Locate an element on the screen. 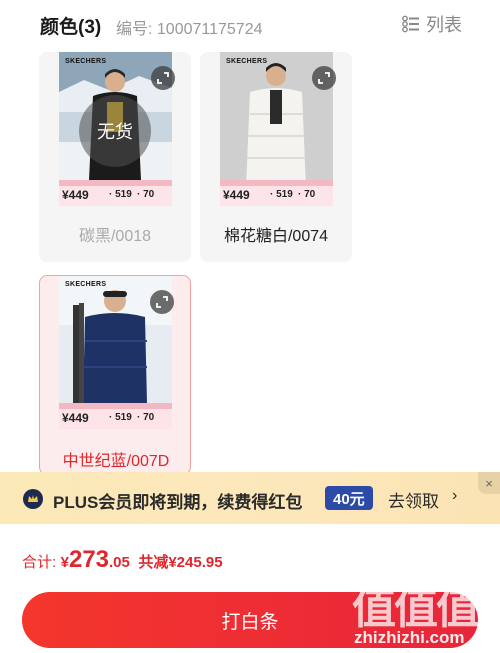 The width and height of the screenshot is (500, 653). chevron-right-icon: › is located at coordinates (455, 495).